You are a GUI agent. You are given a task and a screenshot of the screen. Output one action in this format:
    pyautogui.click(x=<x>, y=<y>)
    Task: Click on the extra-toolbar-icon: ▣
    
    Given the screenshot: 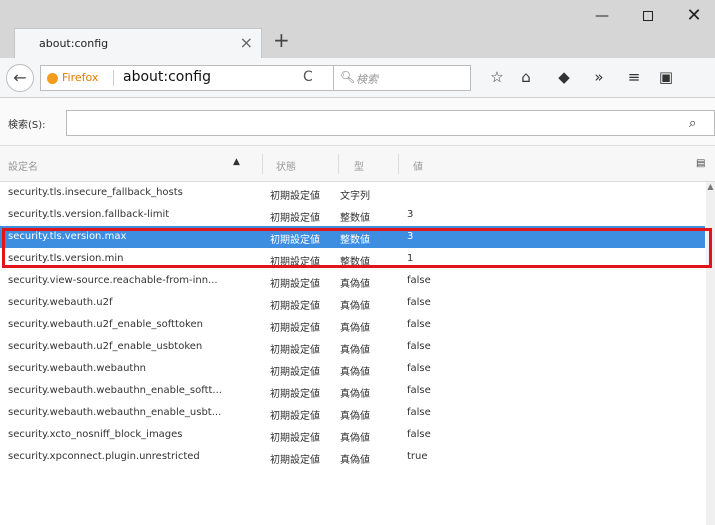 What is the action you would take?
    pyautogui.click(x=666, y=77)
    